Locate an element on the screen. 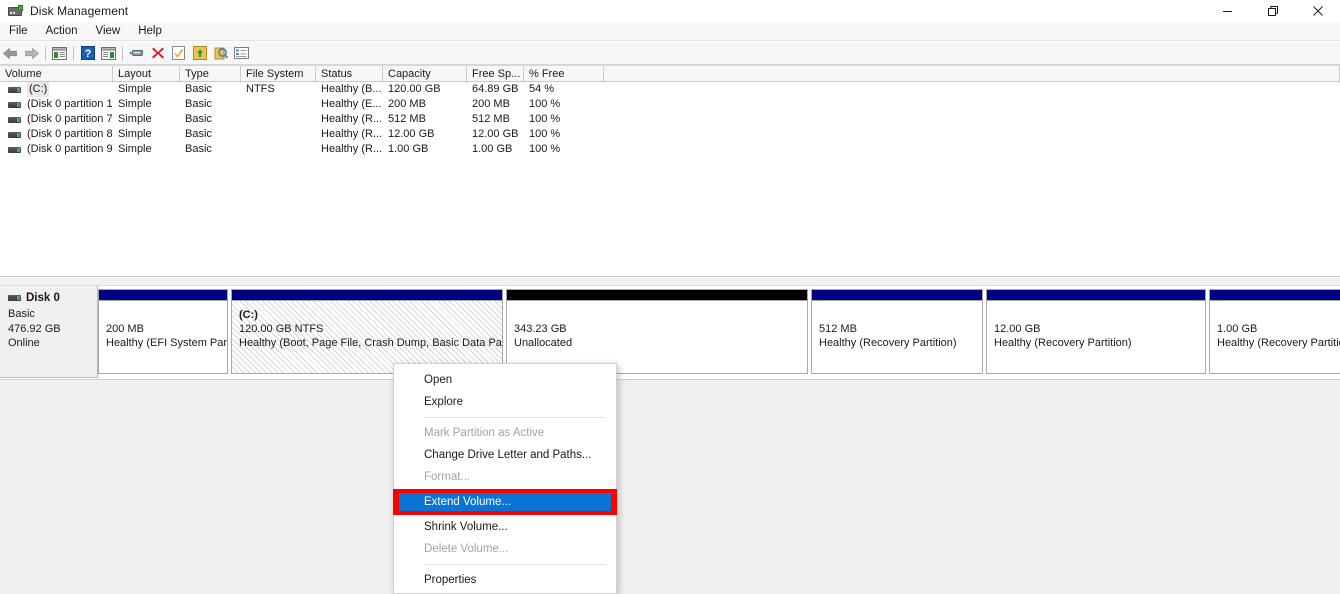  column-header: File System is located at coordinates (278, 74).